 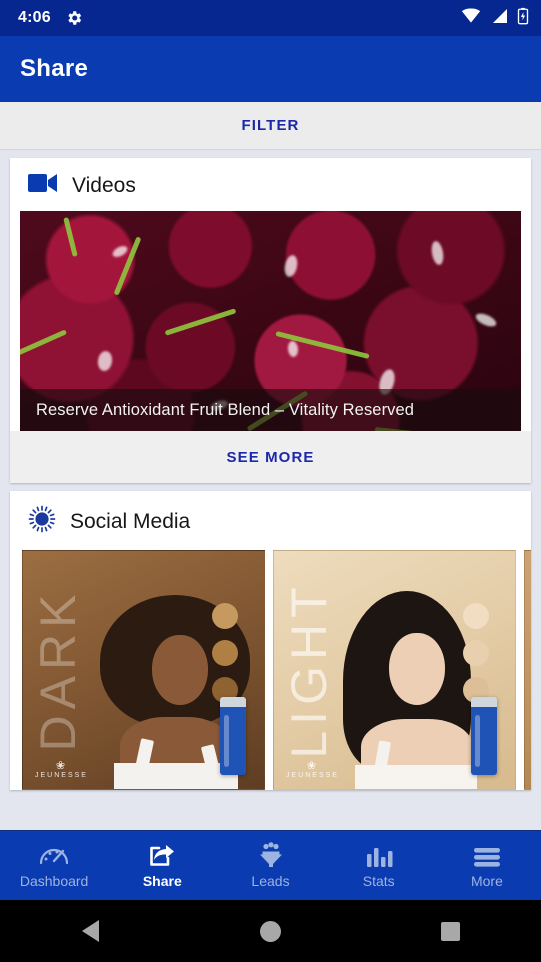 I want to click on hamburger-menu-icon, so click(x=487, y=855).